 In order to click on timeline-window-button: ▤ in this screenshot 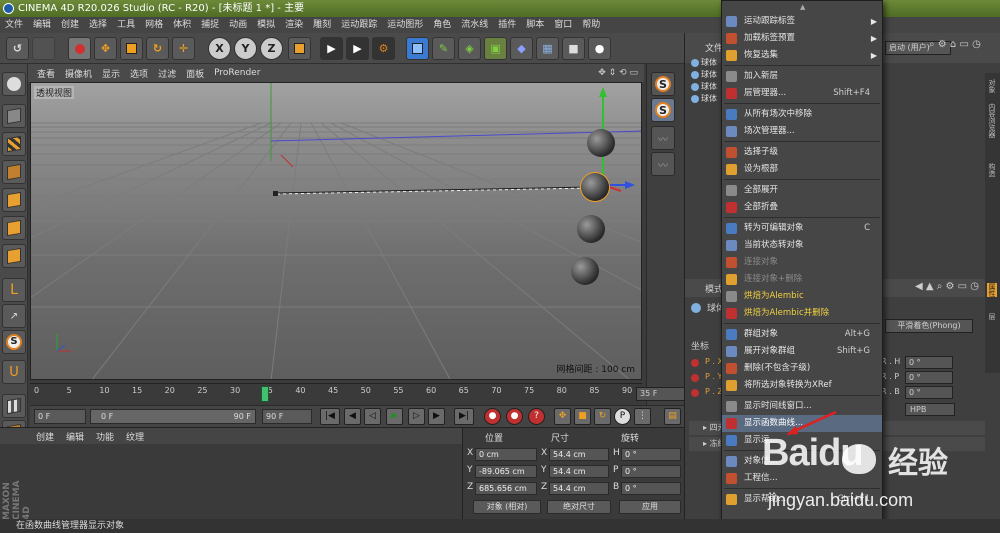, I will do `click(672, 416)`.